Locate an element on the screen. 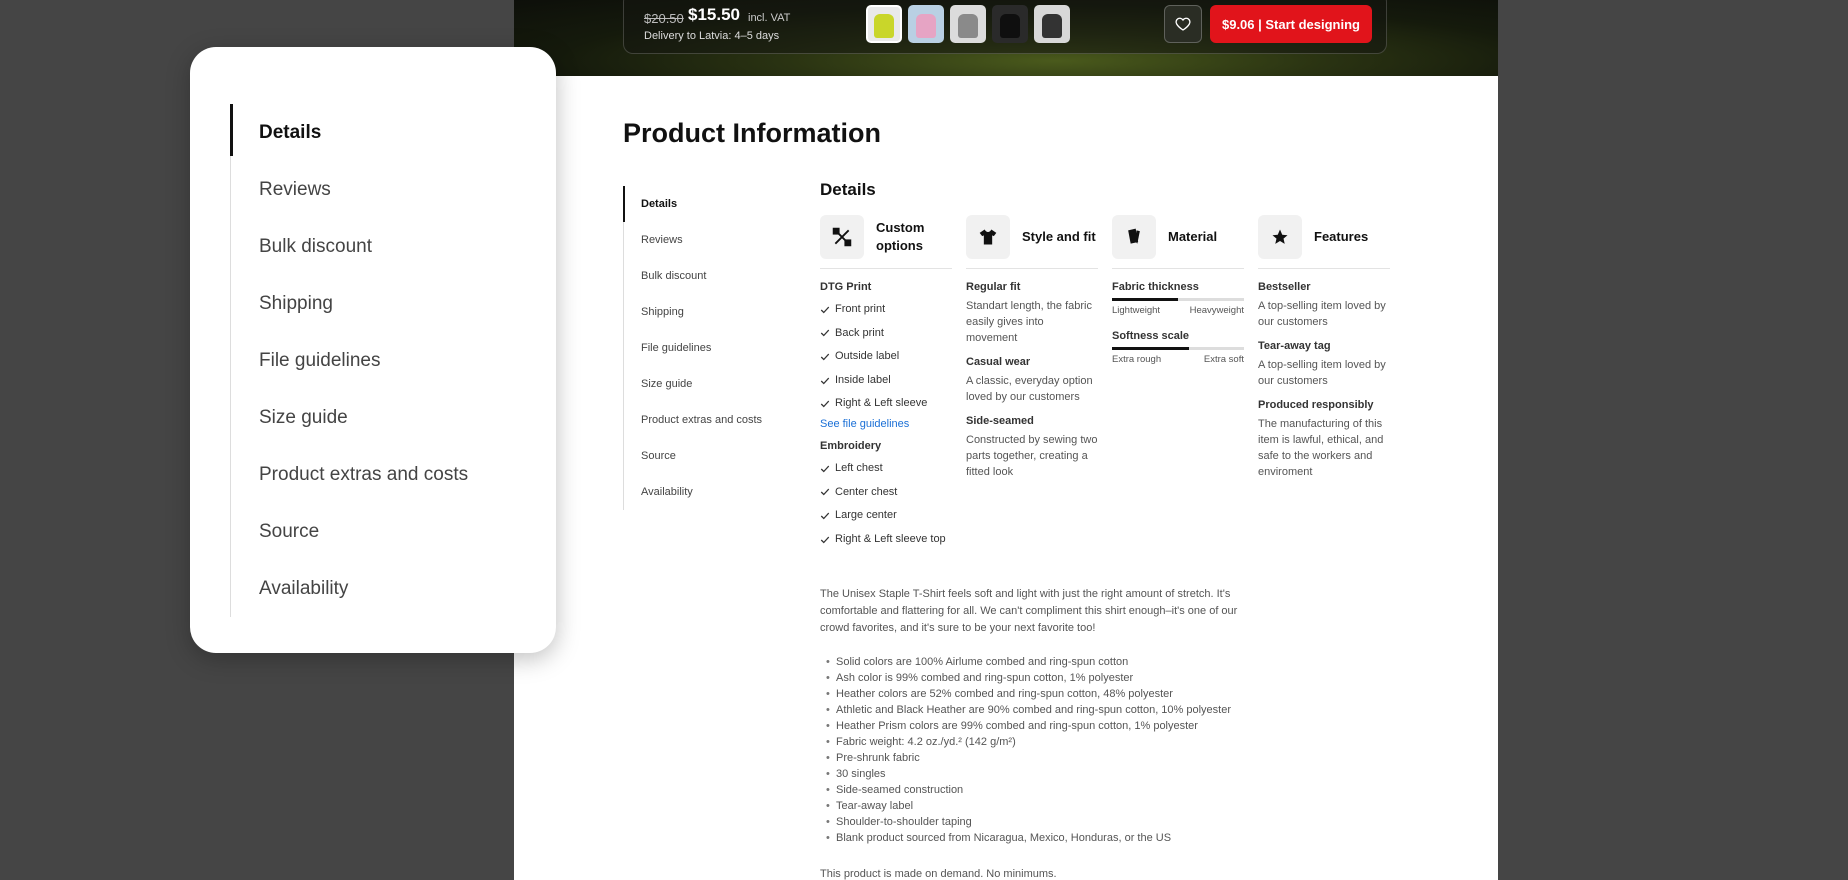 The width and height of the screenshot is (1848, 880). option-right-left-sleeve: Right & Left sleeve is located at coordinates (886, 404).